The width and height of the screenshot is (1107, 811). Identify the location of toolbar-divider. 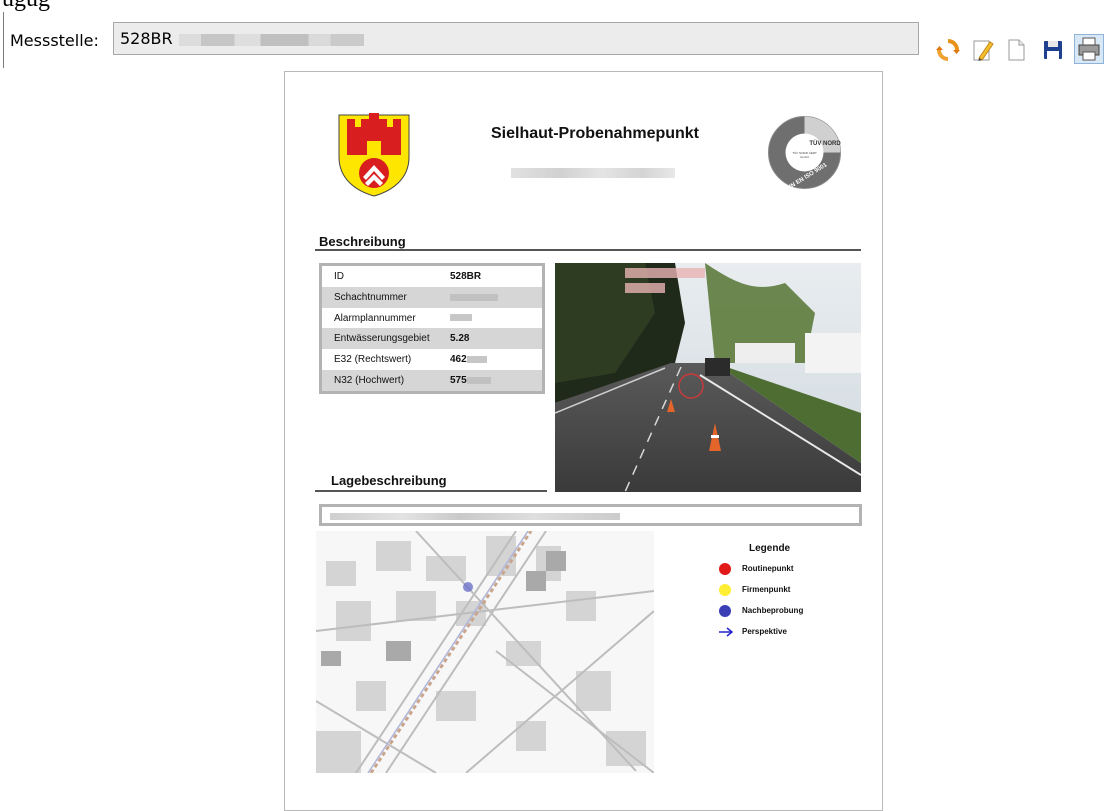
(3, 40).